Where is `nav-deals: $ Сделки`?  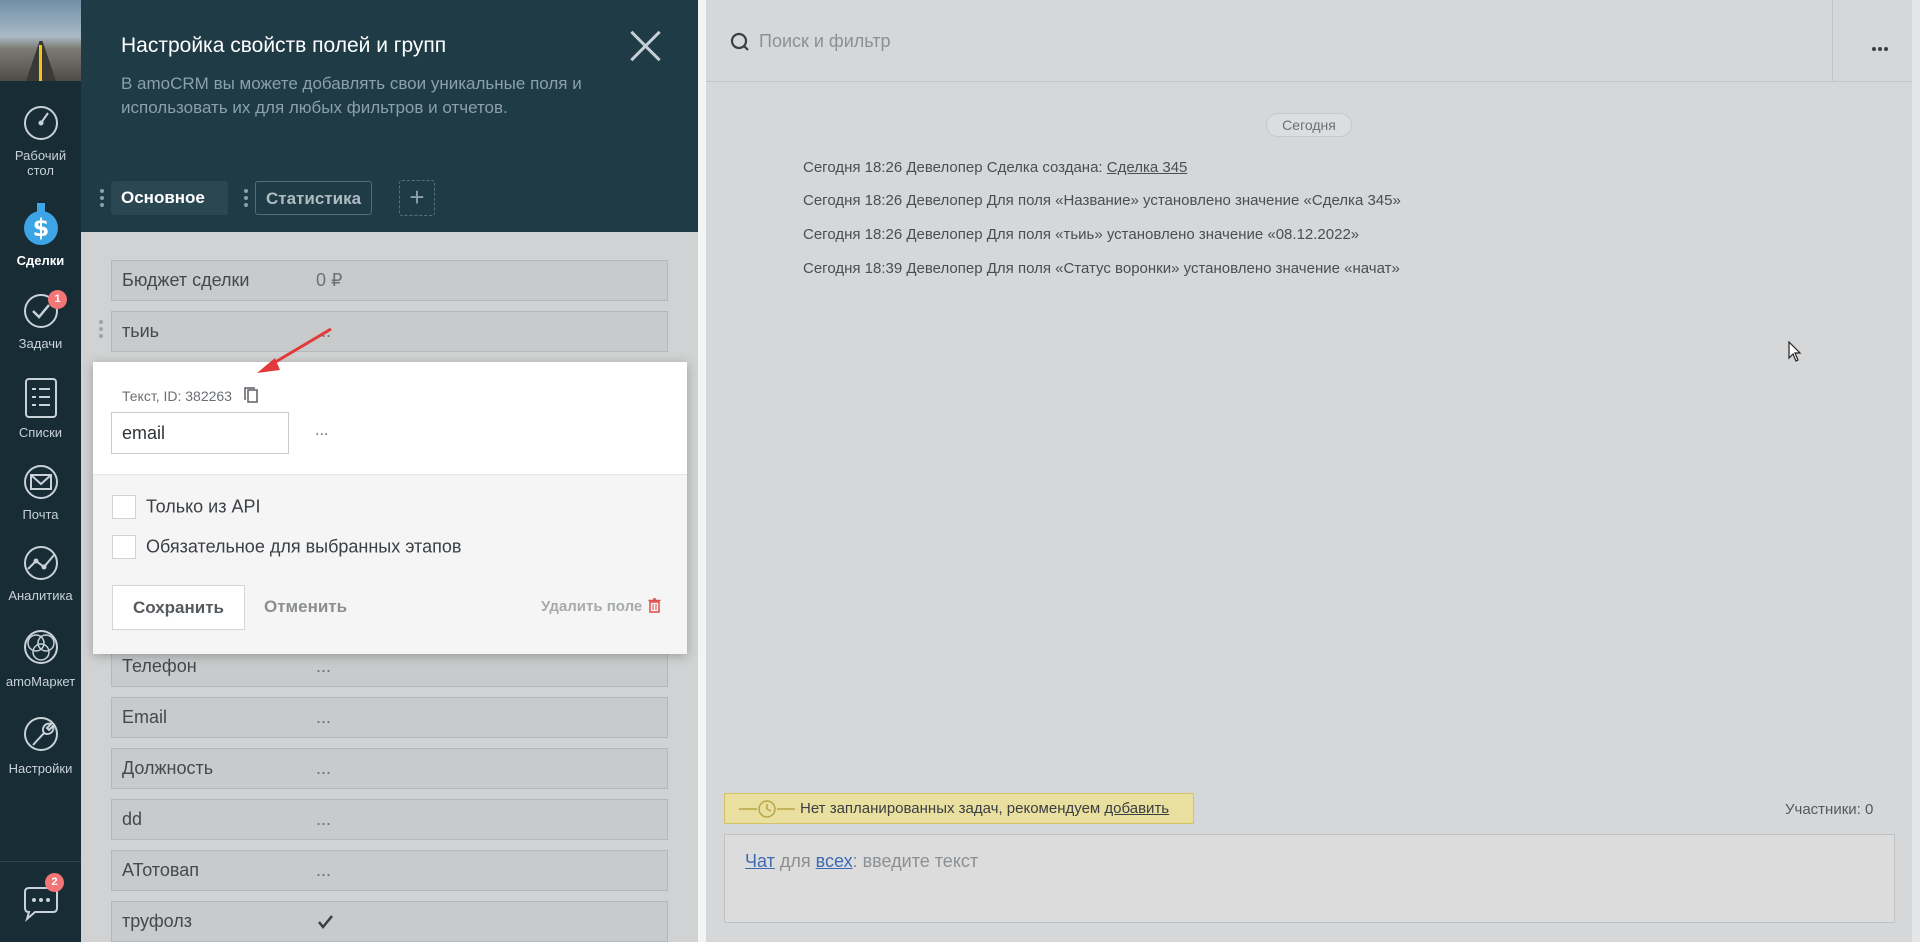 nav-deals: $ Сделки is located at coordinates (40, 235).